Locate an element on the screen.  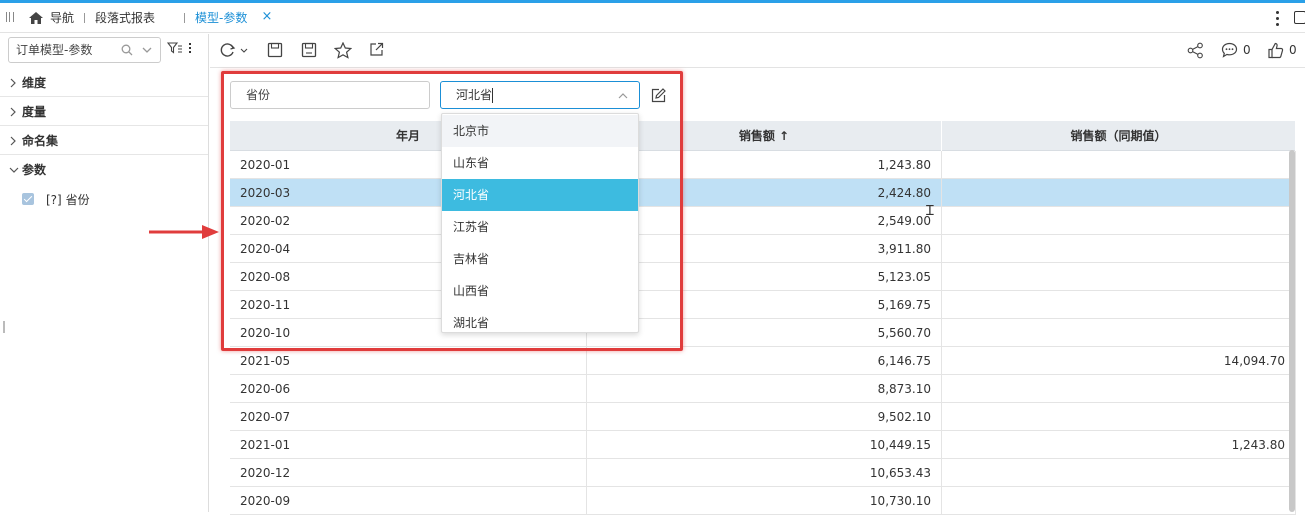
tree-node-label: 参数 is located at coordinates (34, 170).